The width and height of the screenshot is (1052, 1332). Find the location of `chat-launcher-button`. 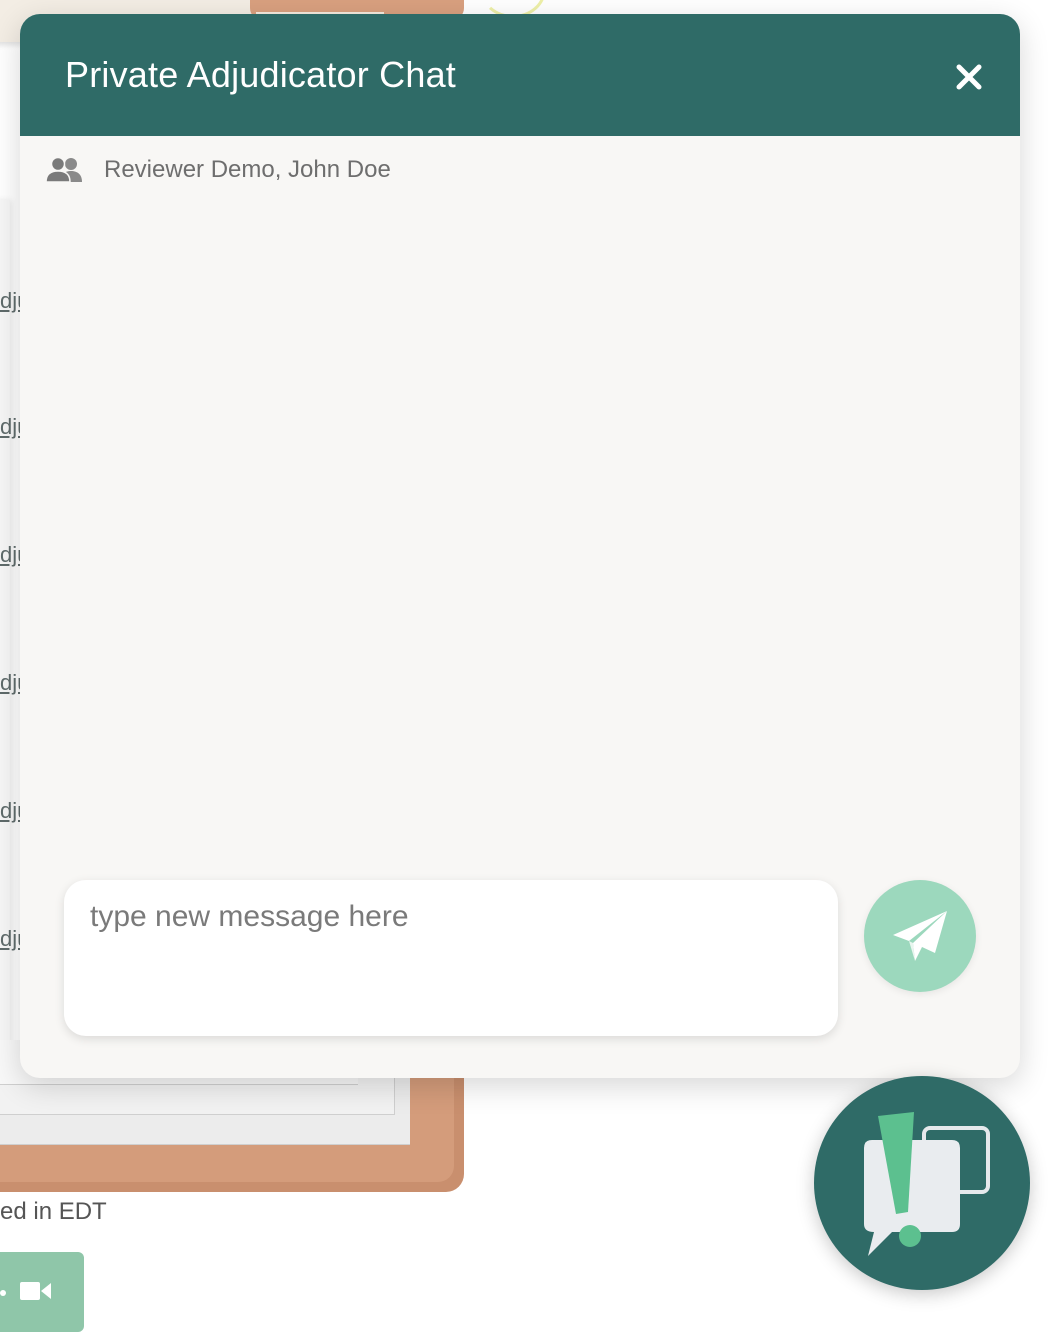

chat-launcher-button is located at coordinates (922, 1183).